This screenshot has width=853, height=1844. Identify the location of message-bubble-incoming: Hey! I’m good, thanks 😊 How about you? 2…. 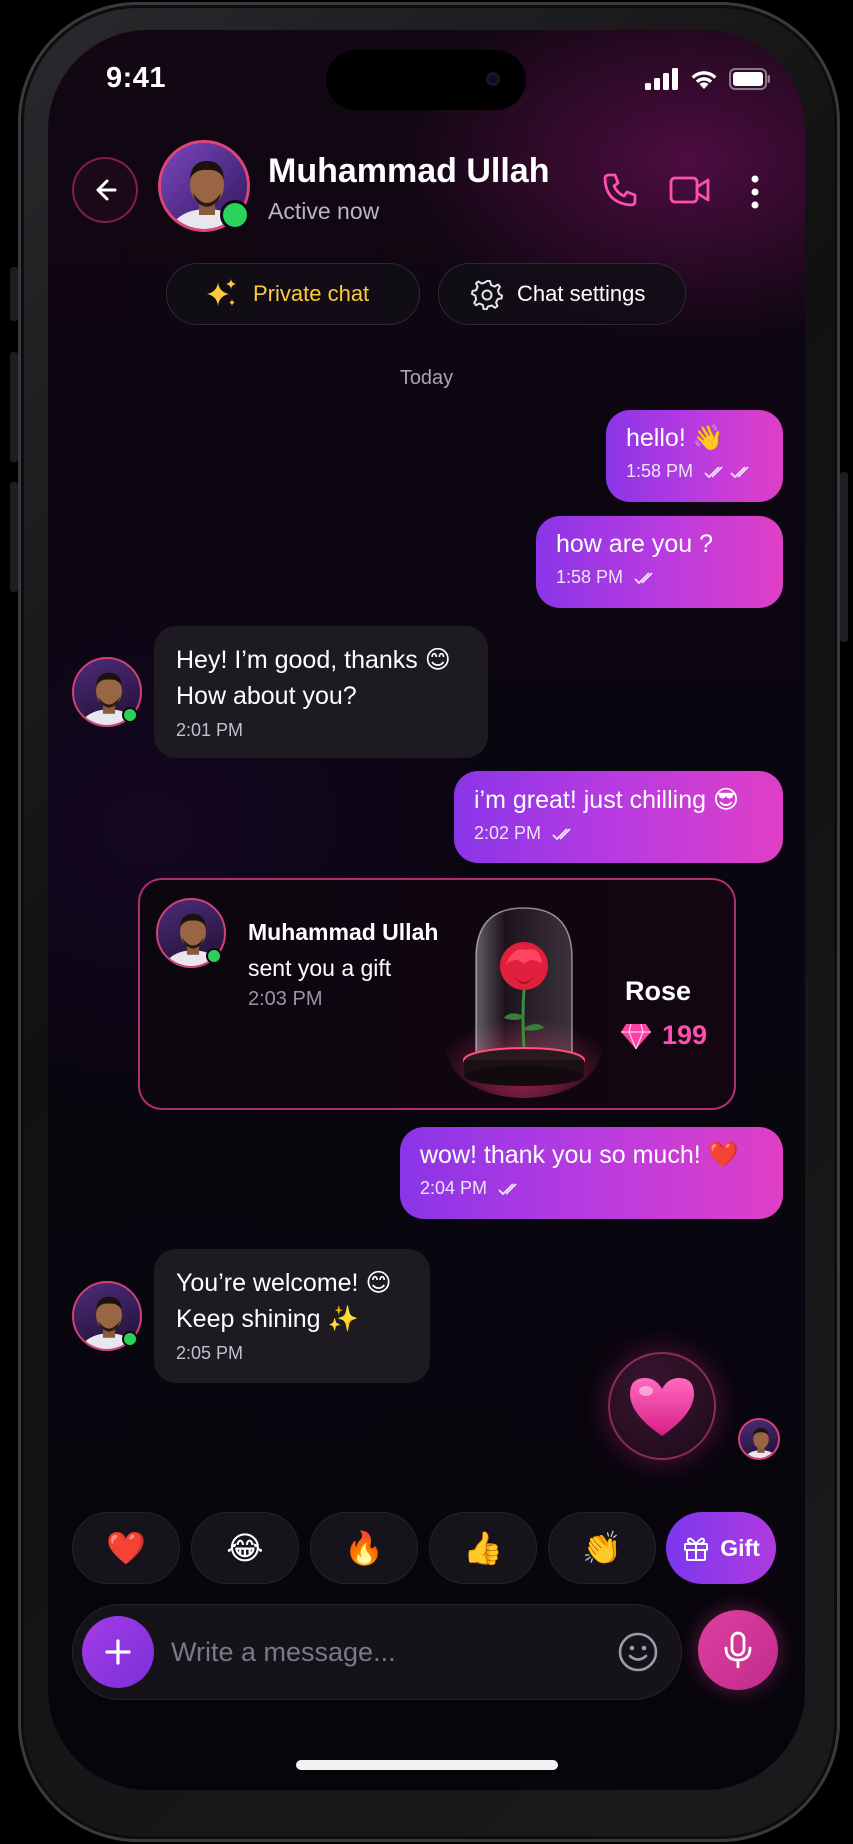
(321, 692).